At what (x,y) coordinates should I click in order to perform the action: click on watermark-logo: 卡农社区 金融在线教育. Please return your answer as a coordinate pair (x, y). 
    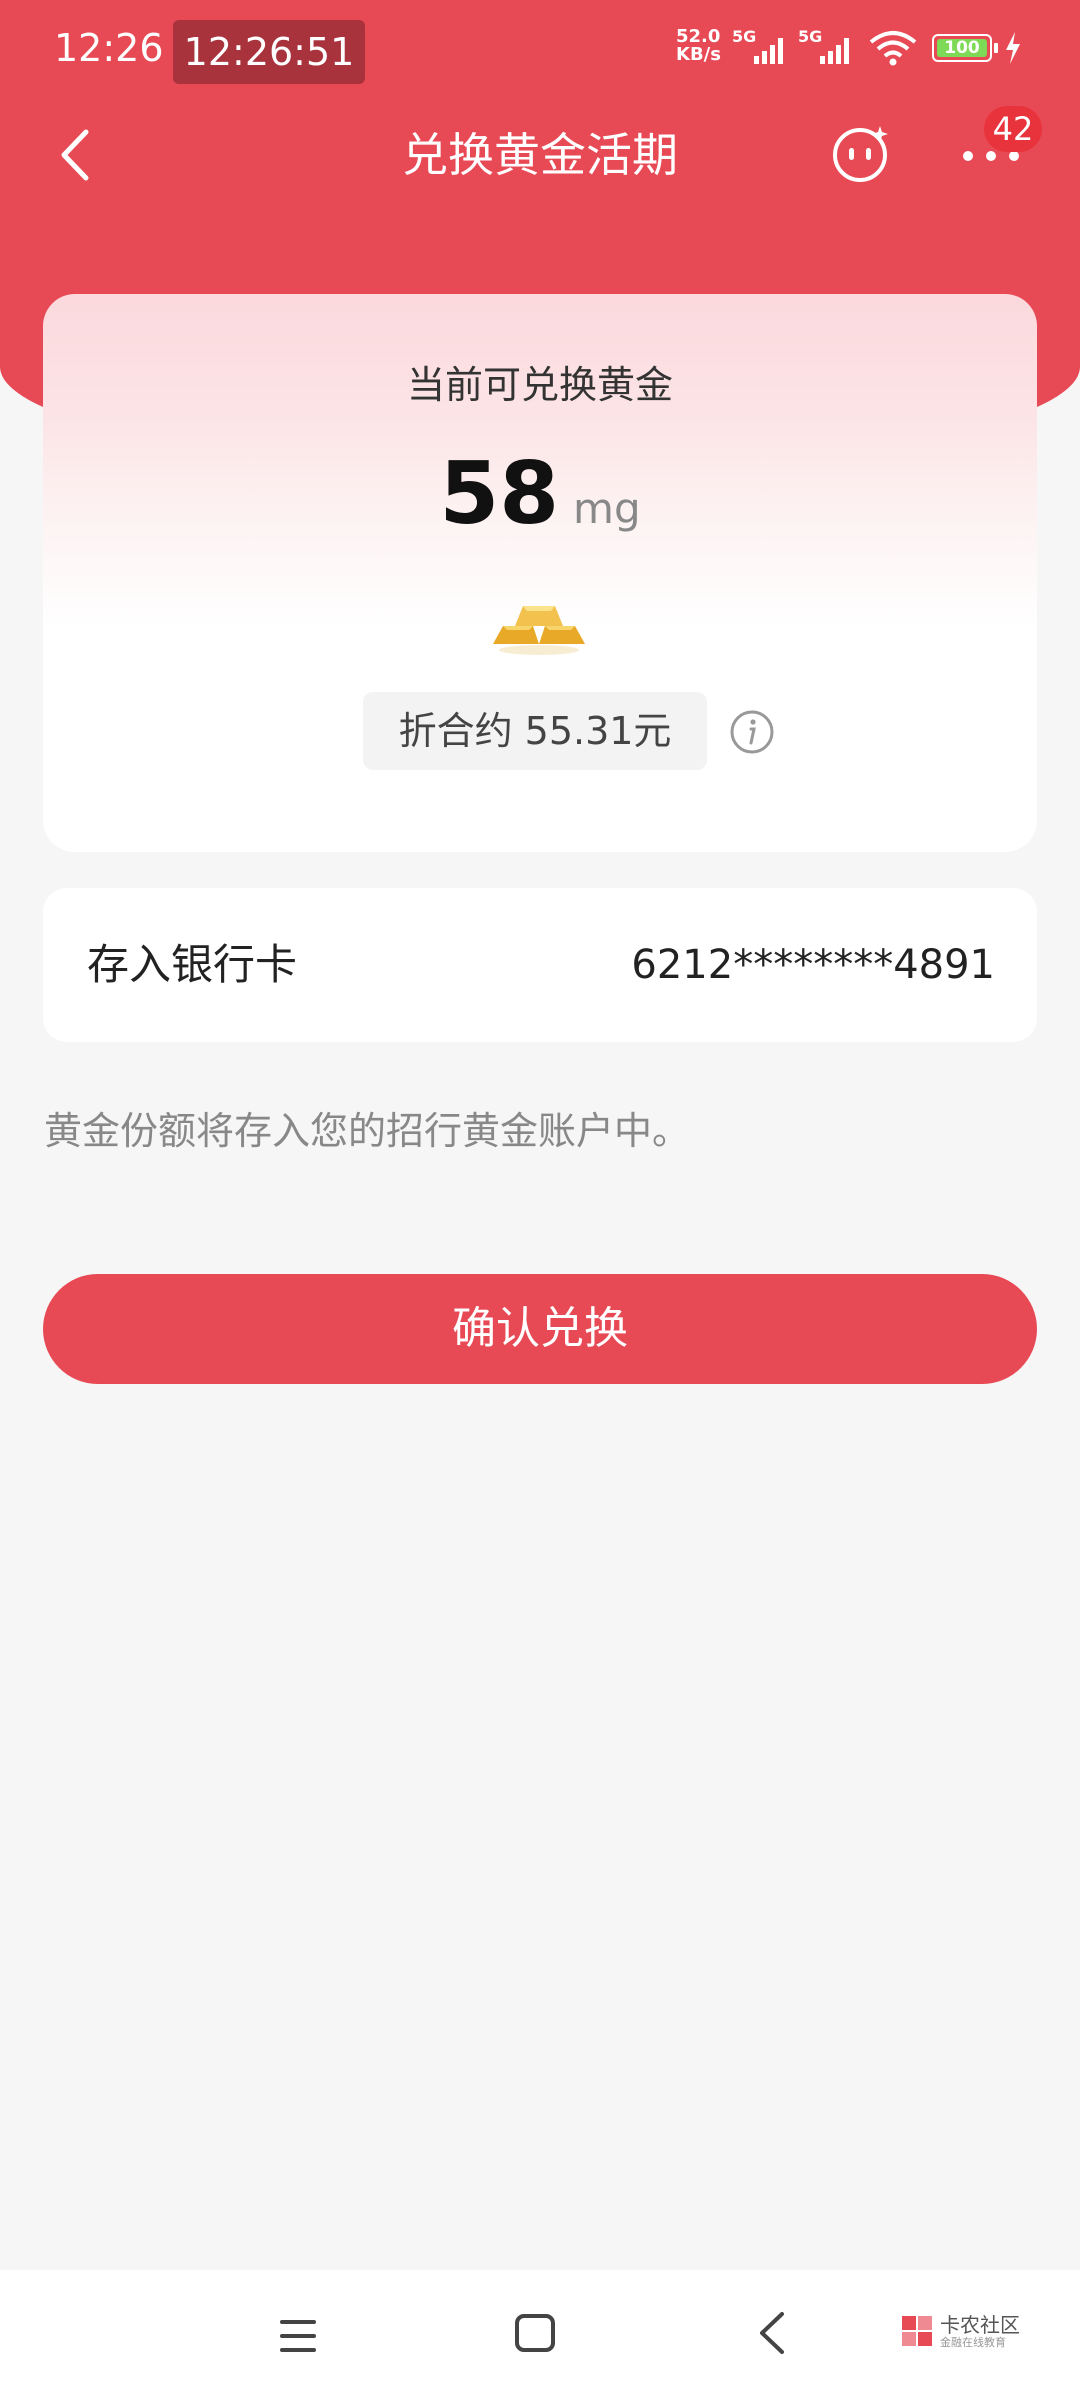
    Looking at the image, I should click on (965, 2336).